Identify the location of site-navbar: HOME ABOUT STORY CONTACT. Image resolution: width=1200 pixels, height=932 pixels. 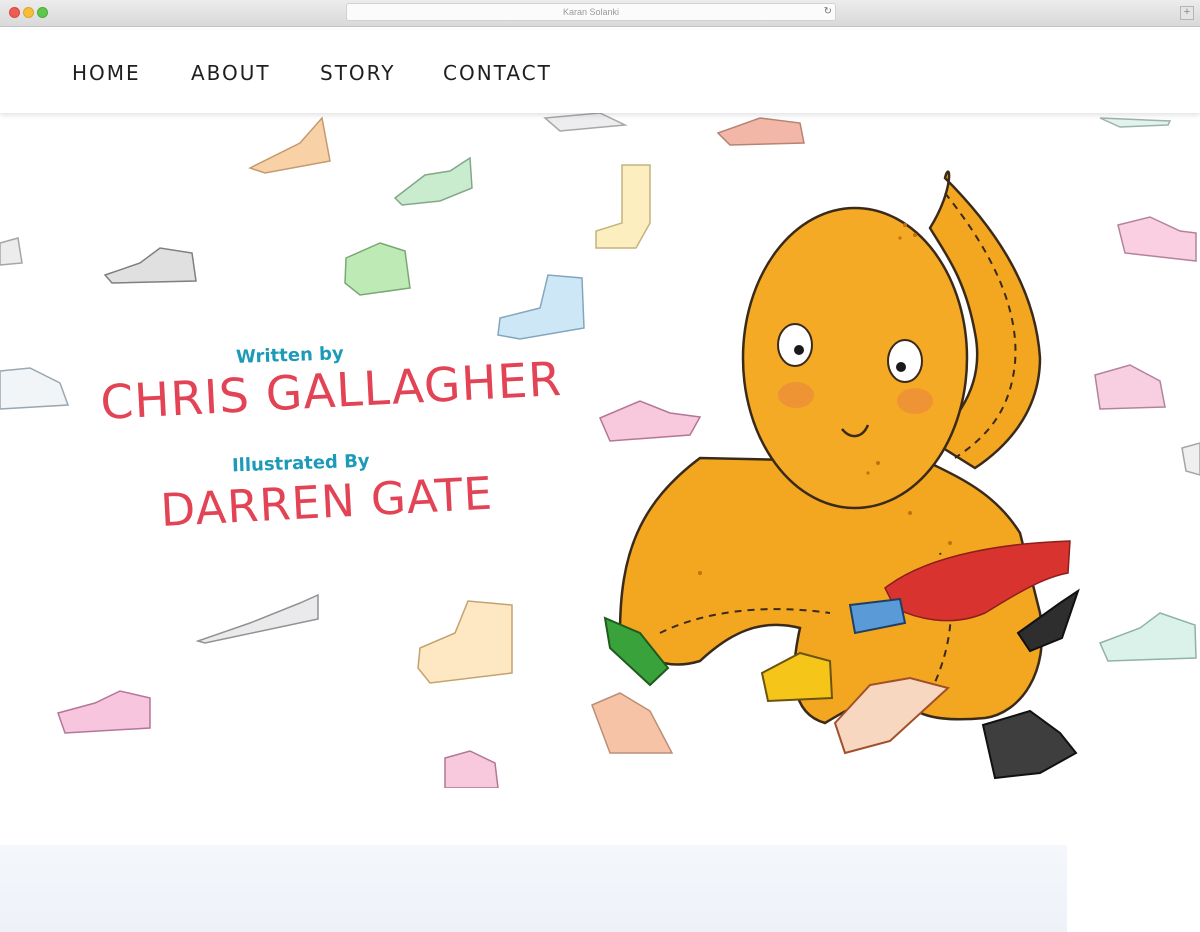
(600, 71).